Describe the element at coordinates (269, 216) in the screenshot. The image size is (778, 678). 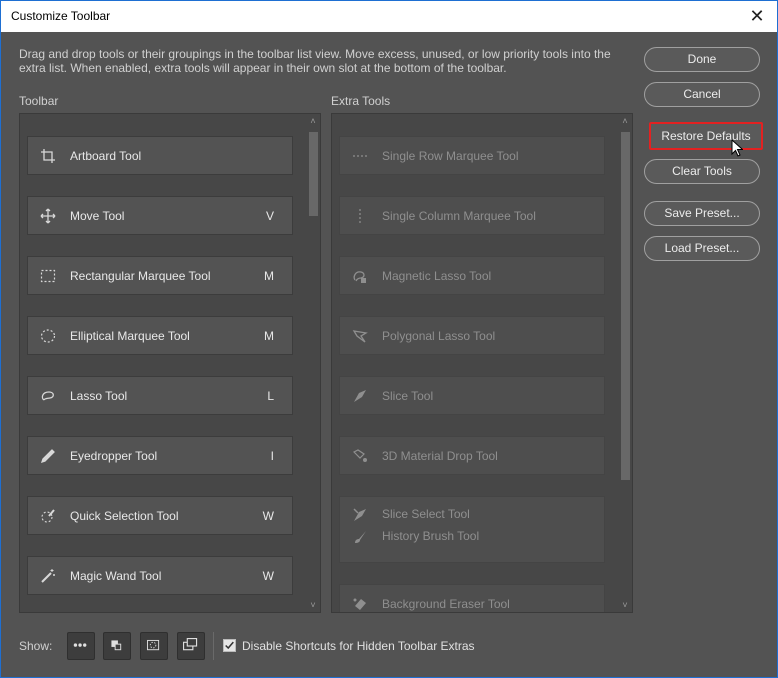
I see `tool-shortcut: V` at that location.